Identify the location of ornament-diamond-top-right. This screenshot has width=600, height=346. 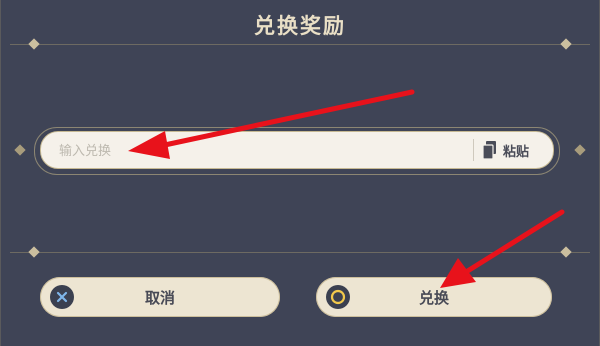
(566, 44).